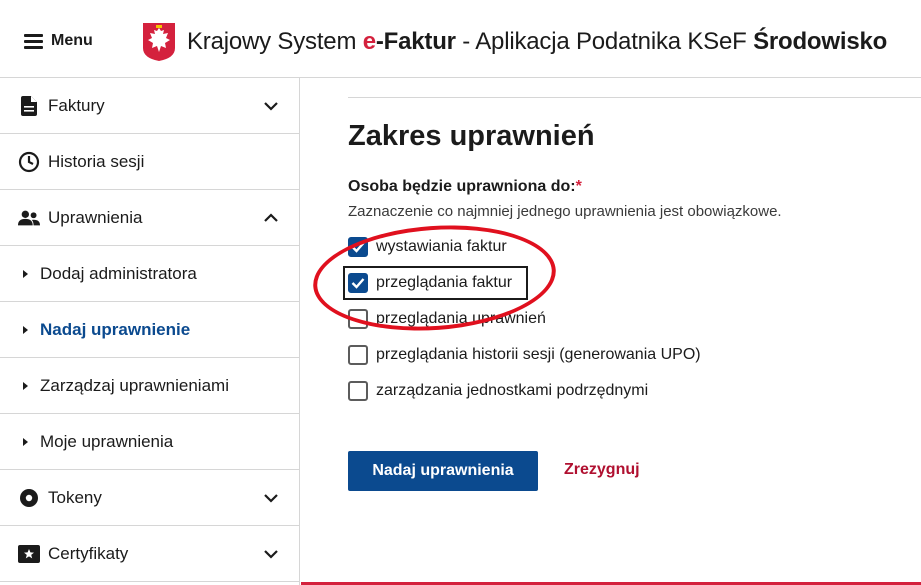 This screenshot has height=585, width=921. I want to click on field-label-text: Osoba będzie uprawniona do:, so click(462, 186).